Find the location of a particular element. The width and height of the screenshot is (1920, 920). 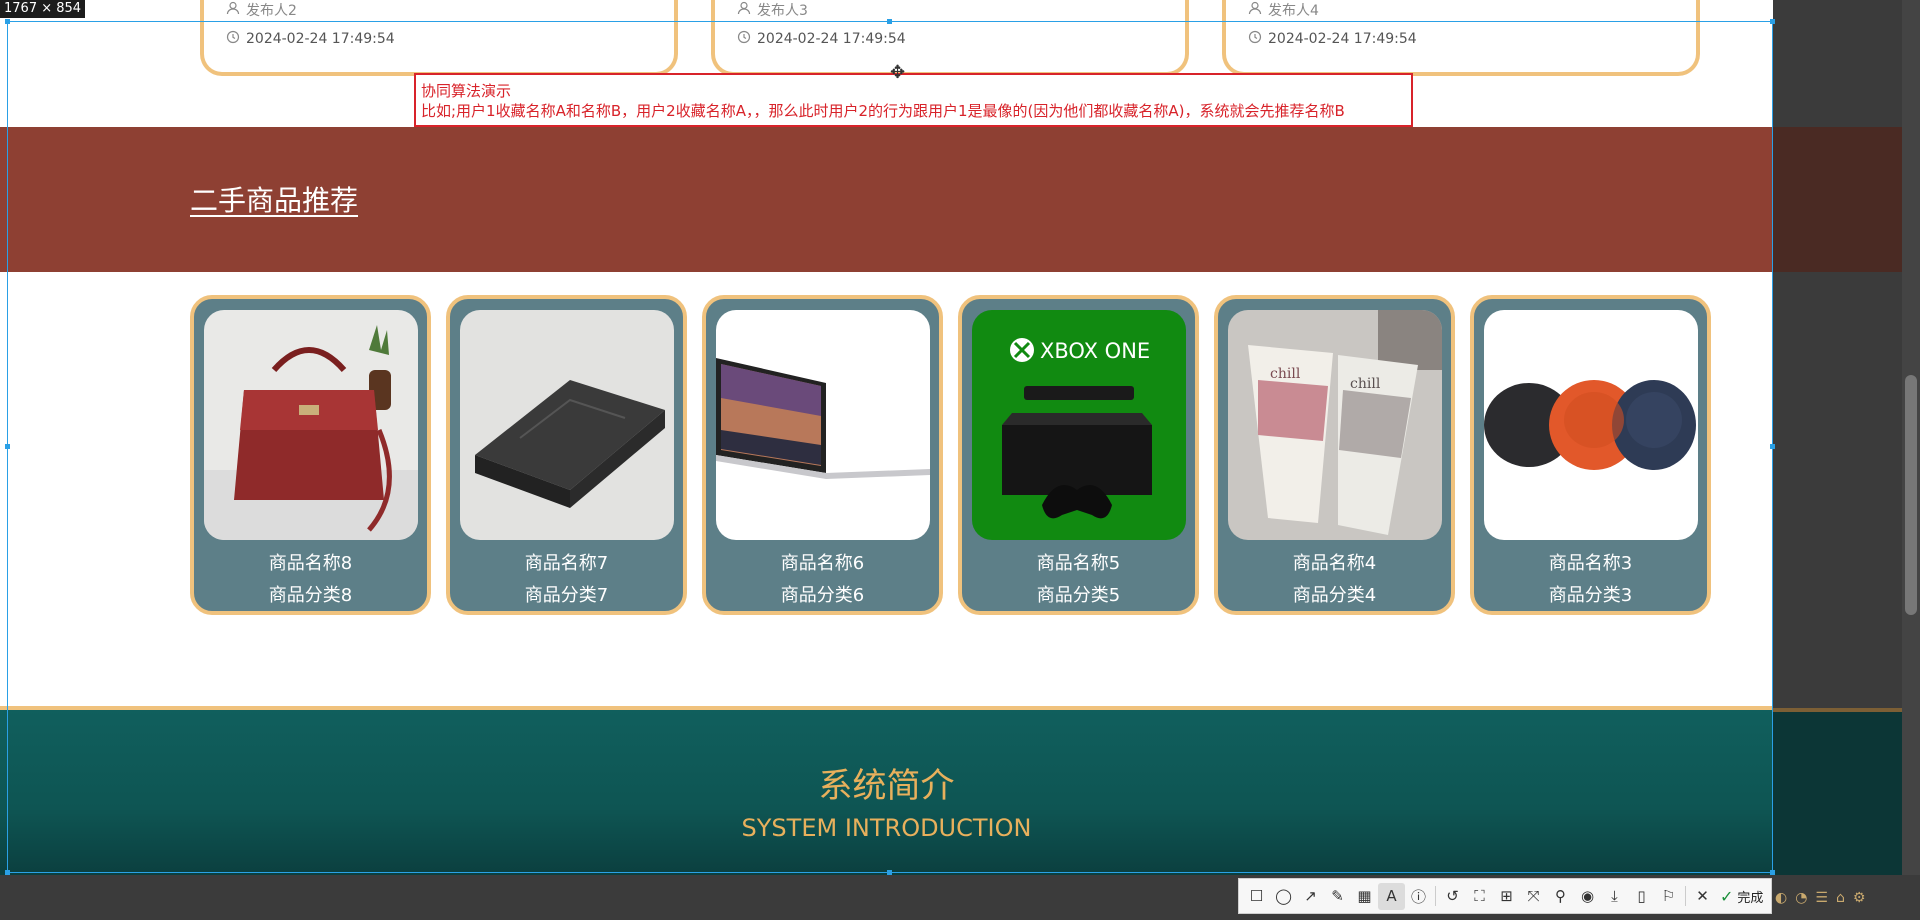

product-card: chill chill 商品名称4 商品分类4 is located at coordinates (1334, 455).